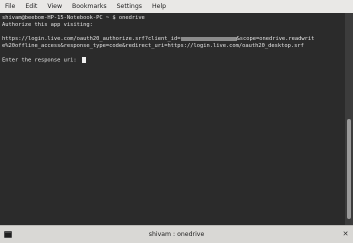 Image resolution: width=353 pixels, height=243 pixels. What do you see at coordinates (41, 60) in the screenshot?
I see `response-prompt: Enter the response uri:` at bounding box center [41, 60].